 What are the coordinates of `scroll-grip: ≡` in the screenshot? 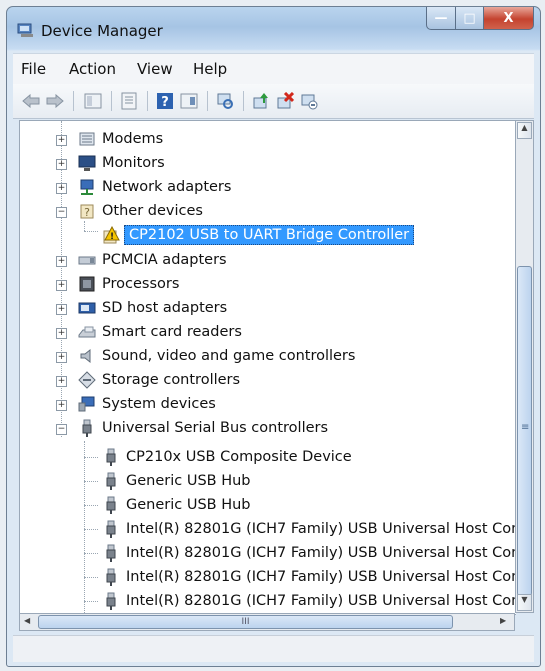 It's located at (525, 427).